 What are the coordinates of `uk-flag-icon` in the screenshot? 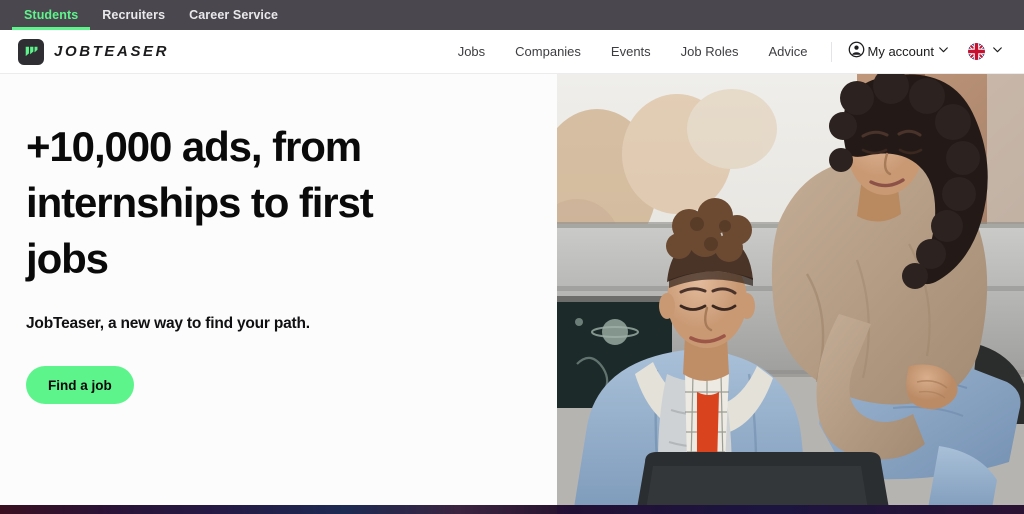 It's located at (976, 51).